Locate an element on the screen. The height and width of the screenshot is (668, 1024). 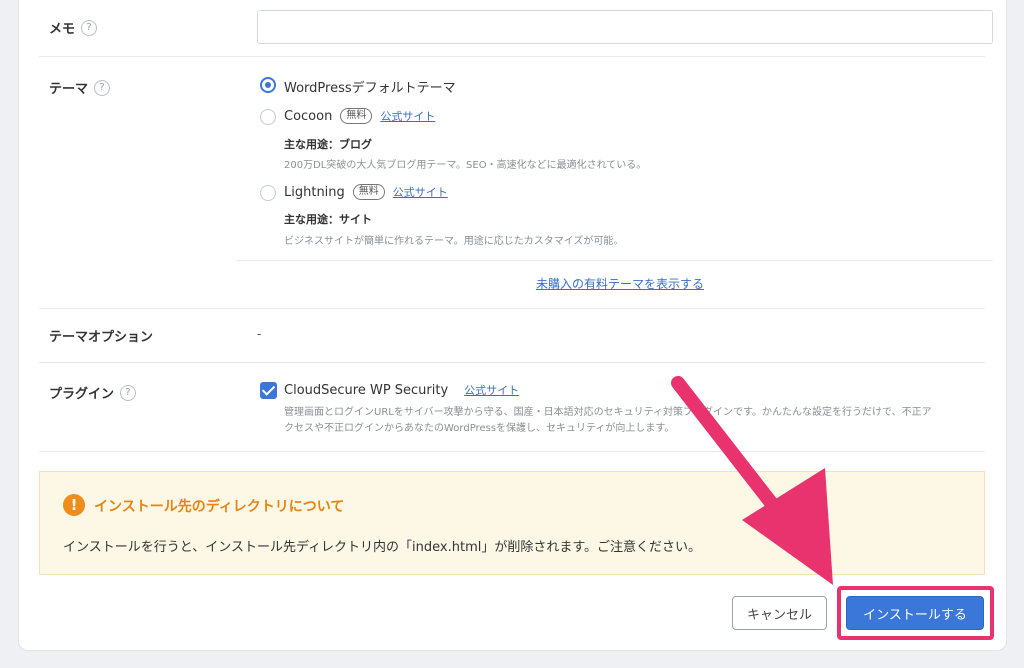
theme-label-text: テーマ is located at coordinates (69, 89).